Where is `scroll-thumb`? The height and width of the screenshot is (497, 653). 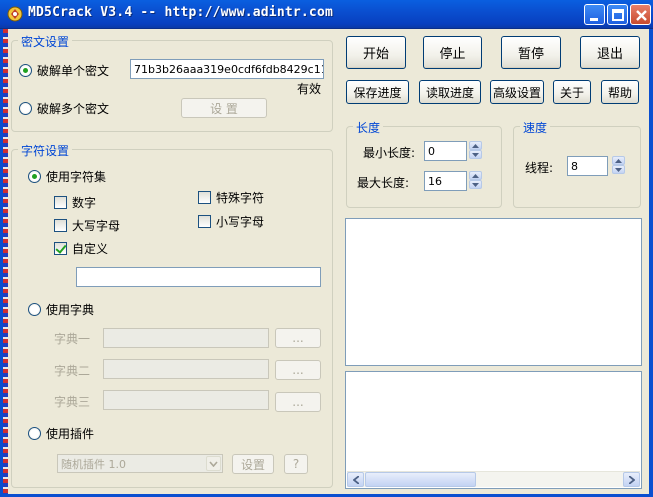 scroll-thumb is located at coordinates (420, 479).